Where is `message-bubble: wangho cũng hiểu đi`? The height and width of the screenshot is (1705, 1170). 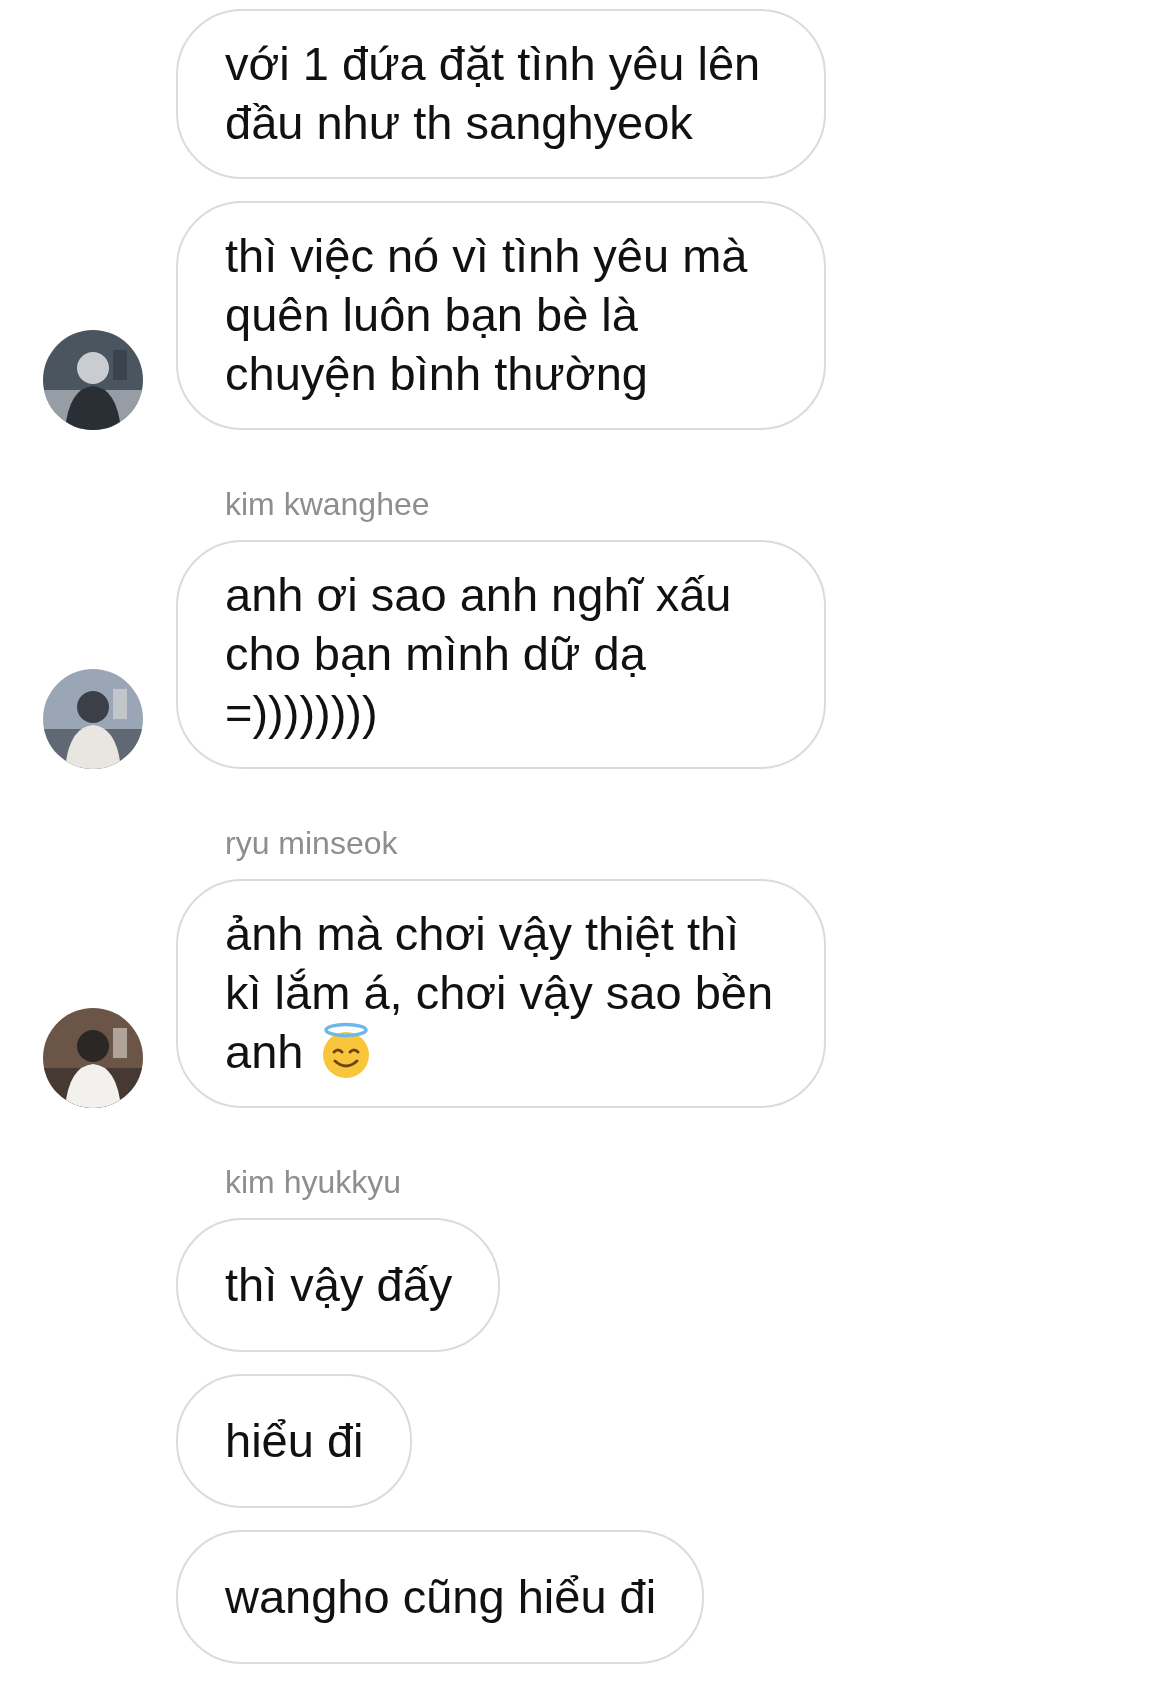 message-bubble: wangho cũng hiểu đi is located at coordinates (440, 1597).